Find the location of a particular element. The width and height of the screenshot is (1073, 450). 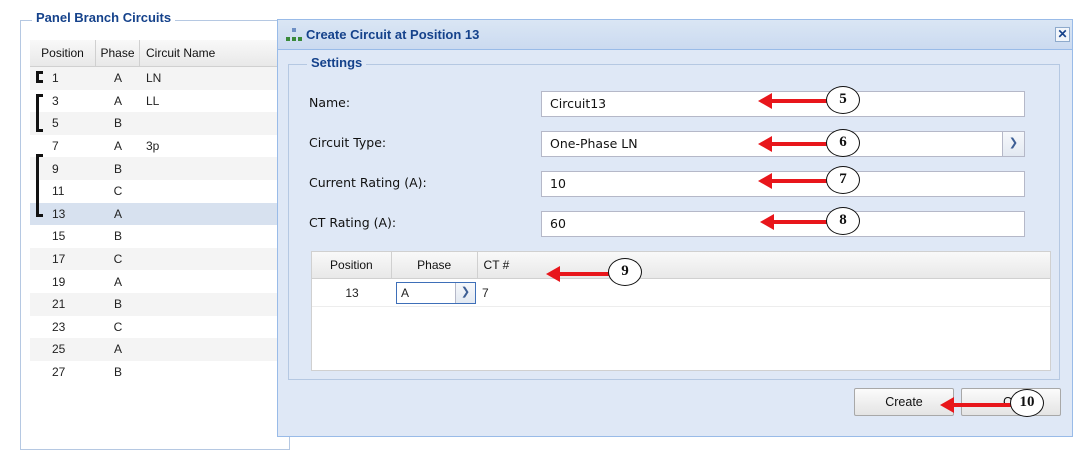

table-row: 7 A 3p is located at coordinates (159, 146).